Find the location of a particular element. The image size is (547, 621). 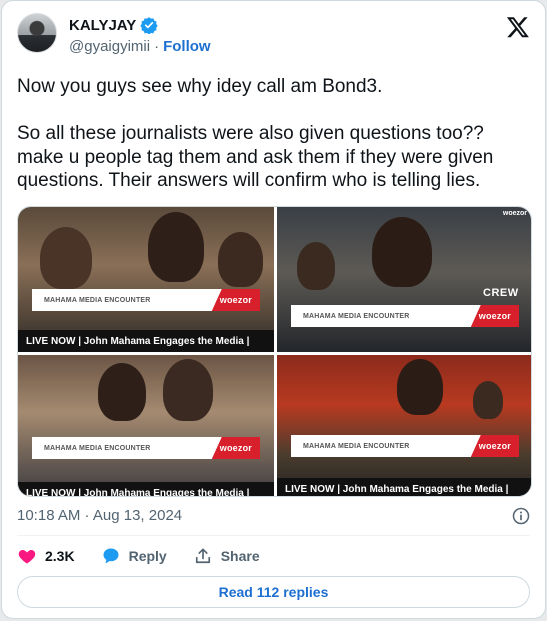

like-button: 2.3K is located at coordinates (46, 556).